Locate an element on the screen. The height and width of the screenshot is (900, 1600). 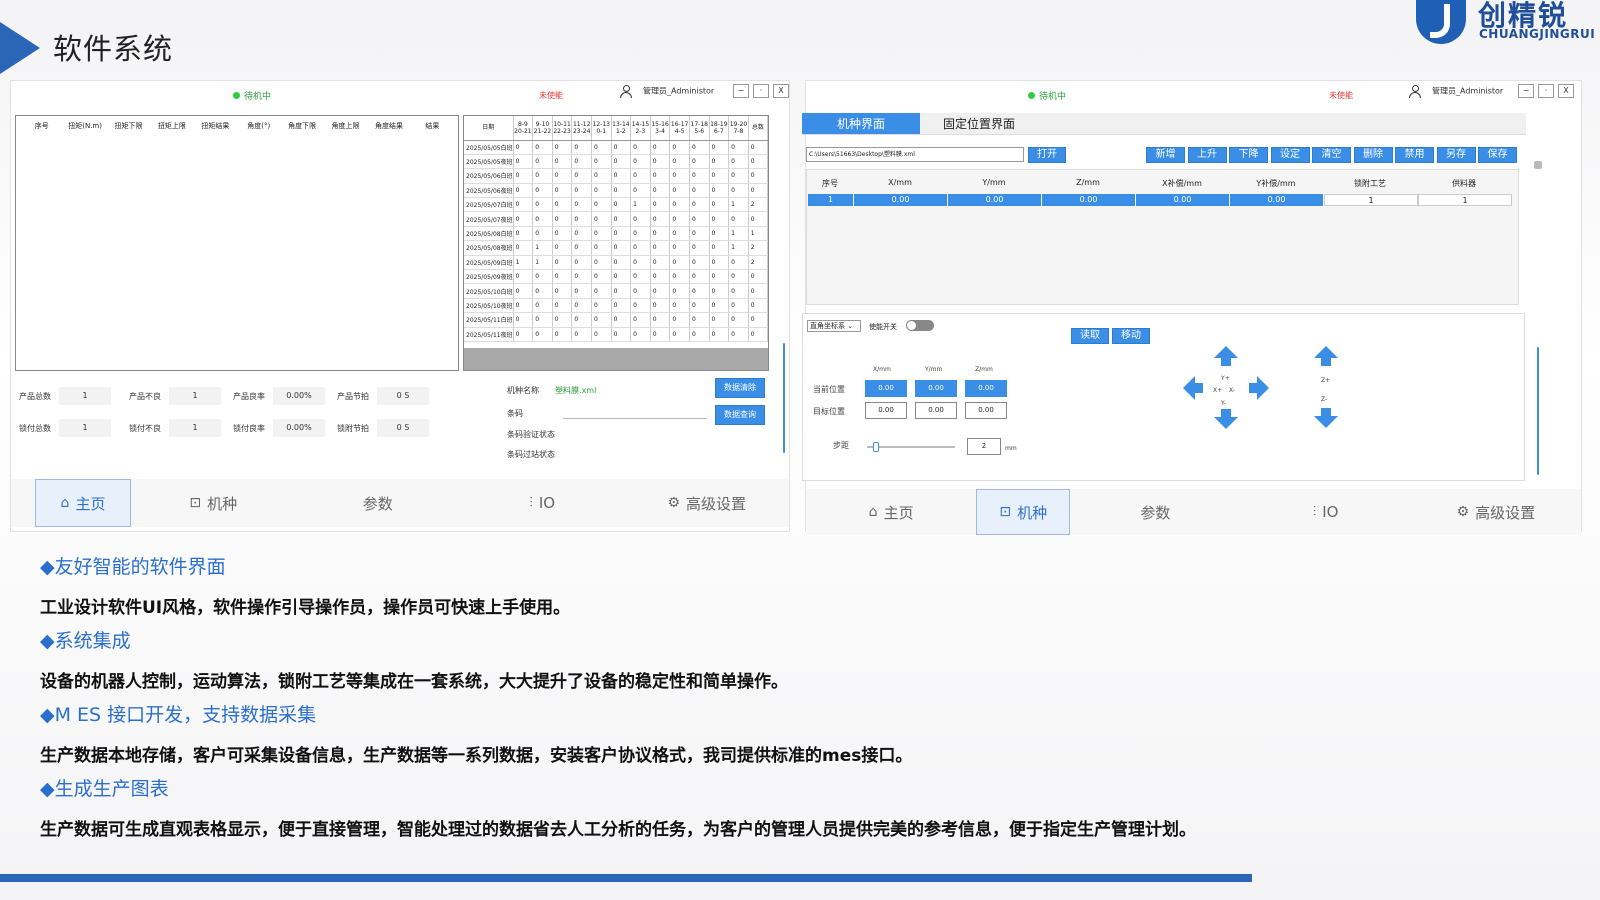
stats-col-header: 10-11 22-23 is located at coordinates (562, 128).